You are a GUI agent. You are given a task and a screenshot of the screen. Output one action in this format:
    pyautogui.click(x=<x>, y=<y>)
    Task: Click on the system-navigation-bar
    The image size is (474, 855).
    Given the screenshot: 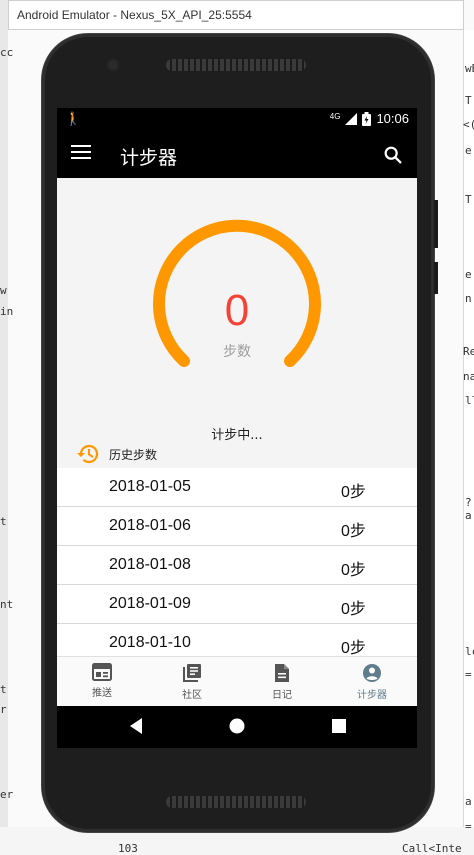 What is the action you would take?
    pyautogui.click(x=237, y=727)
    